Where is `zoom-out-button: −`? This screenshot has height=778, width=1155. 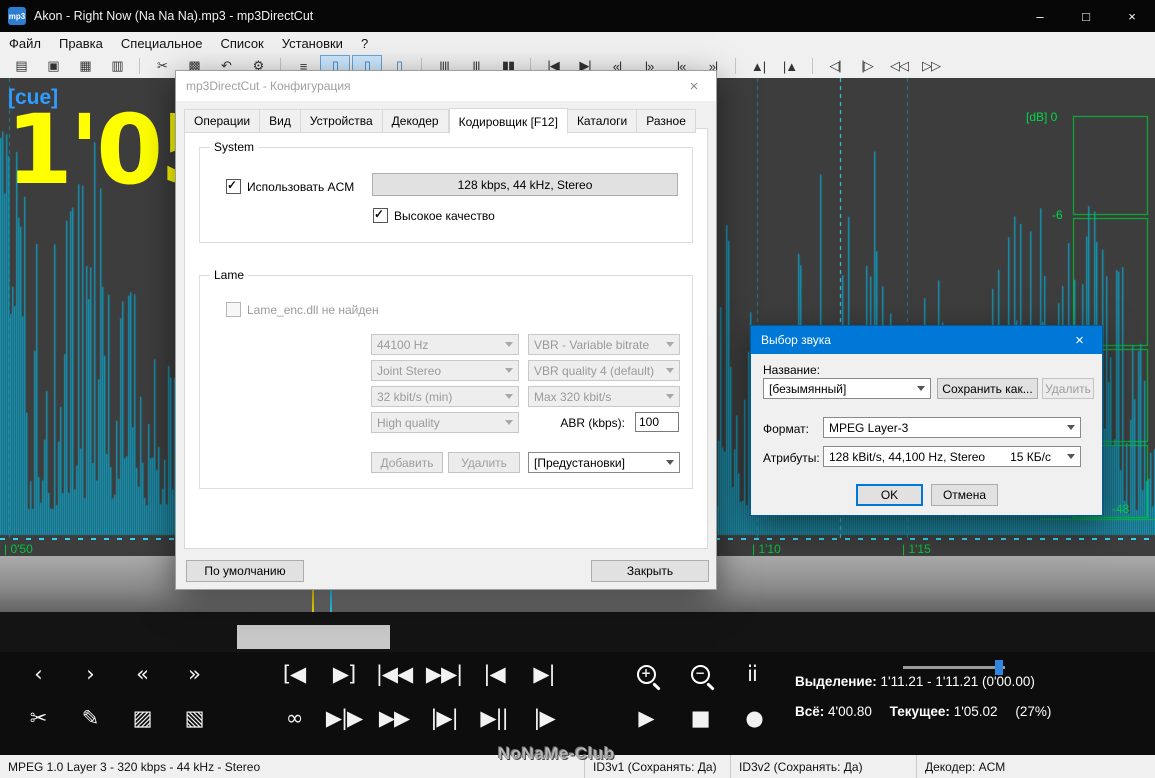 zoom-out-button: − is located at coordinates (700, 674).